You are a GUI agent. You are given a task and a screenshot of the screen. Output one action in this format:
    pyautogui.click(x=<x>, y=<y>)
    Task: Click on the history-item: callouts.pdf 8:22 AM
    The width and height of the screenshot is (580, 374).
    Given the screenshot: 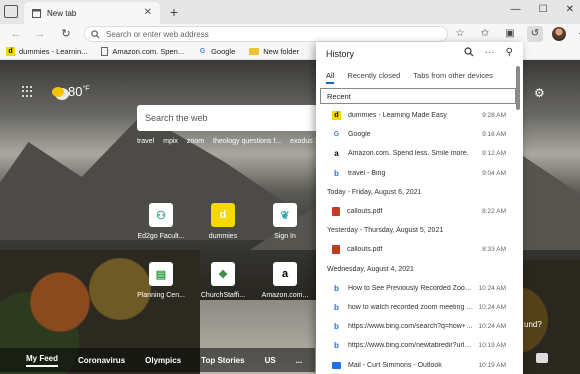 What is the action you would take?
    pyautogui.click(x=416, y=211)
    